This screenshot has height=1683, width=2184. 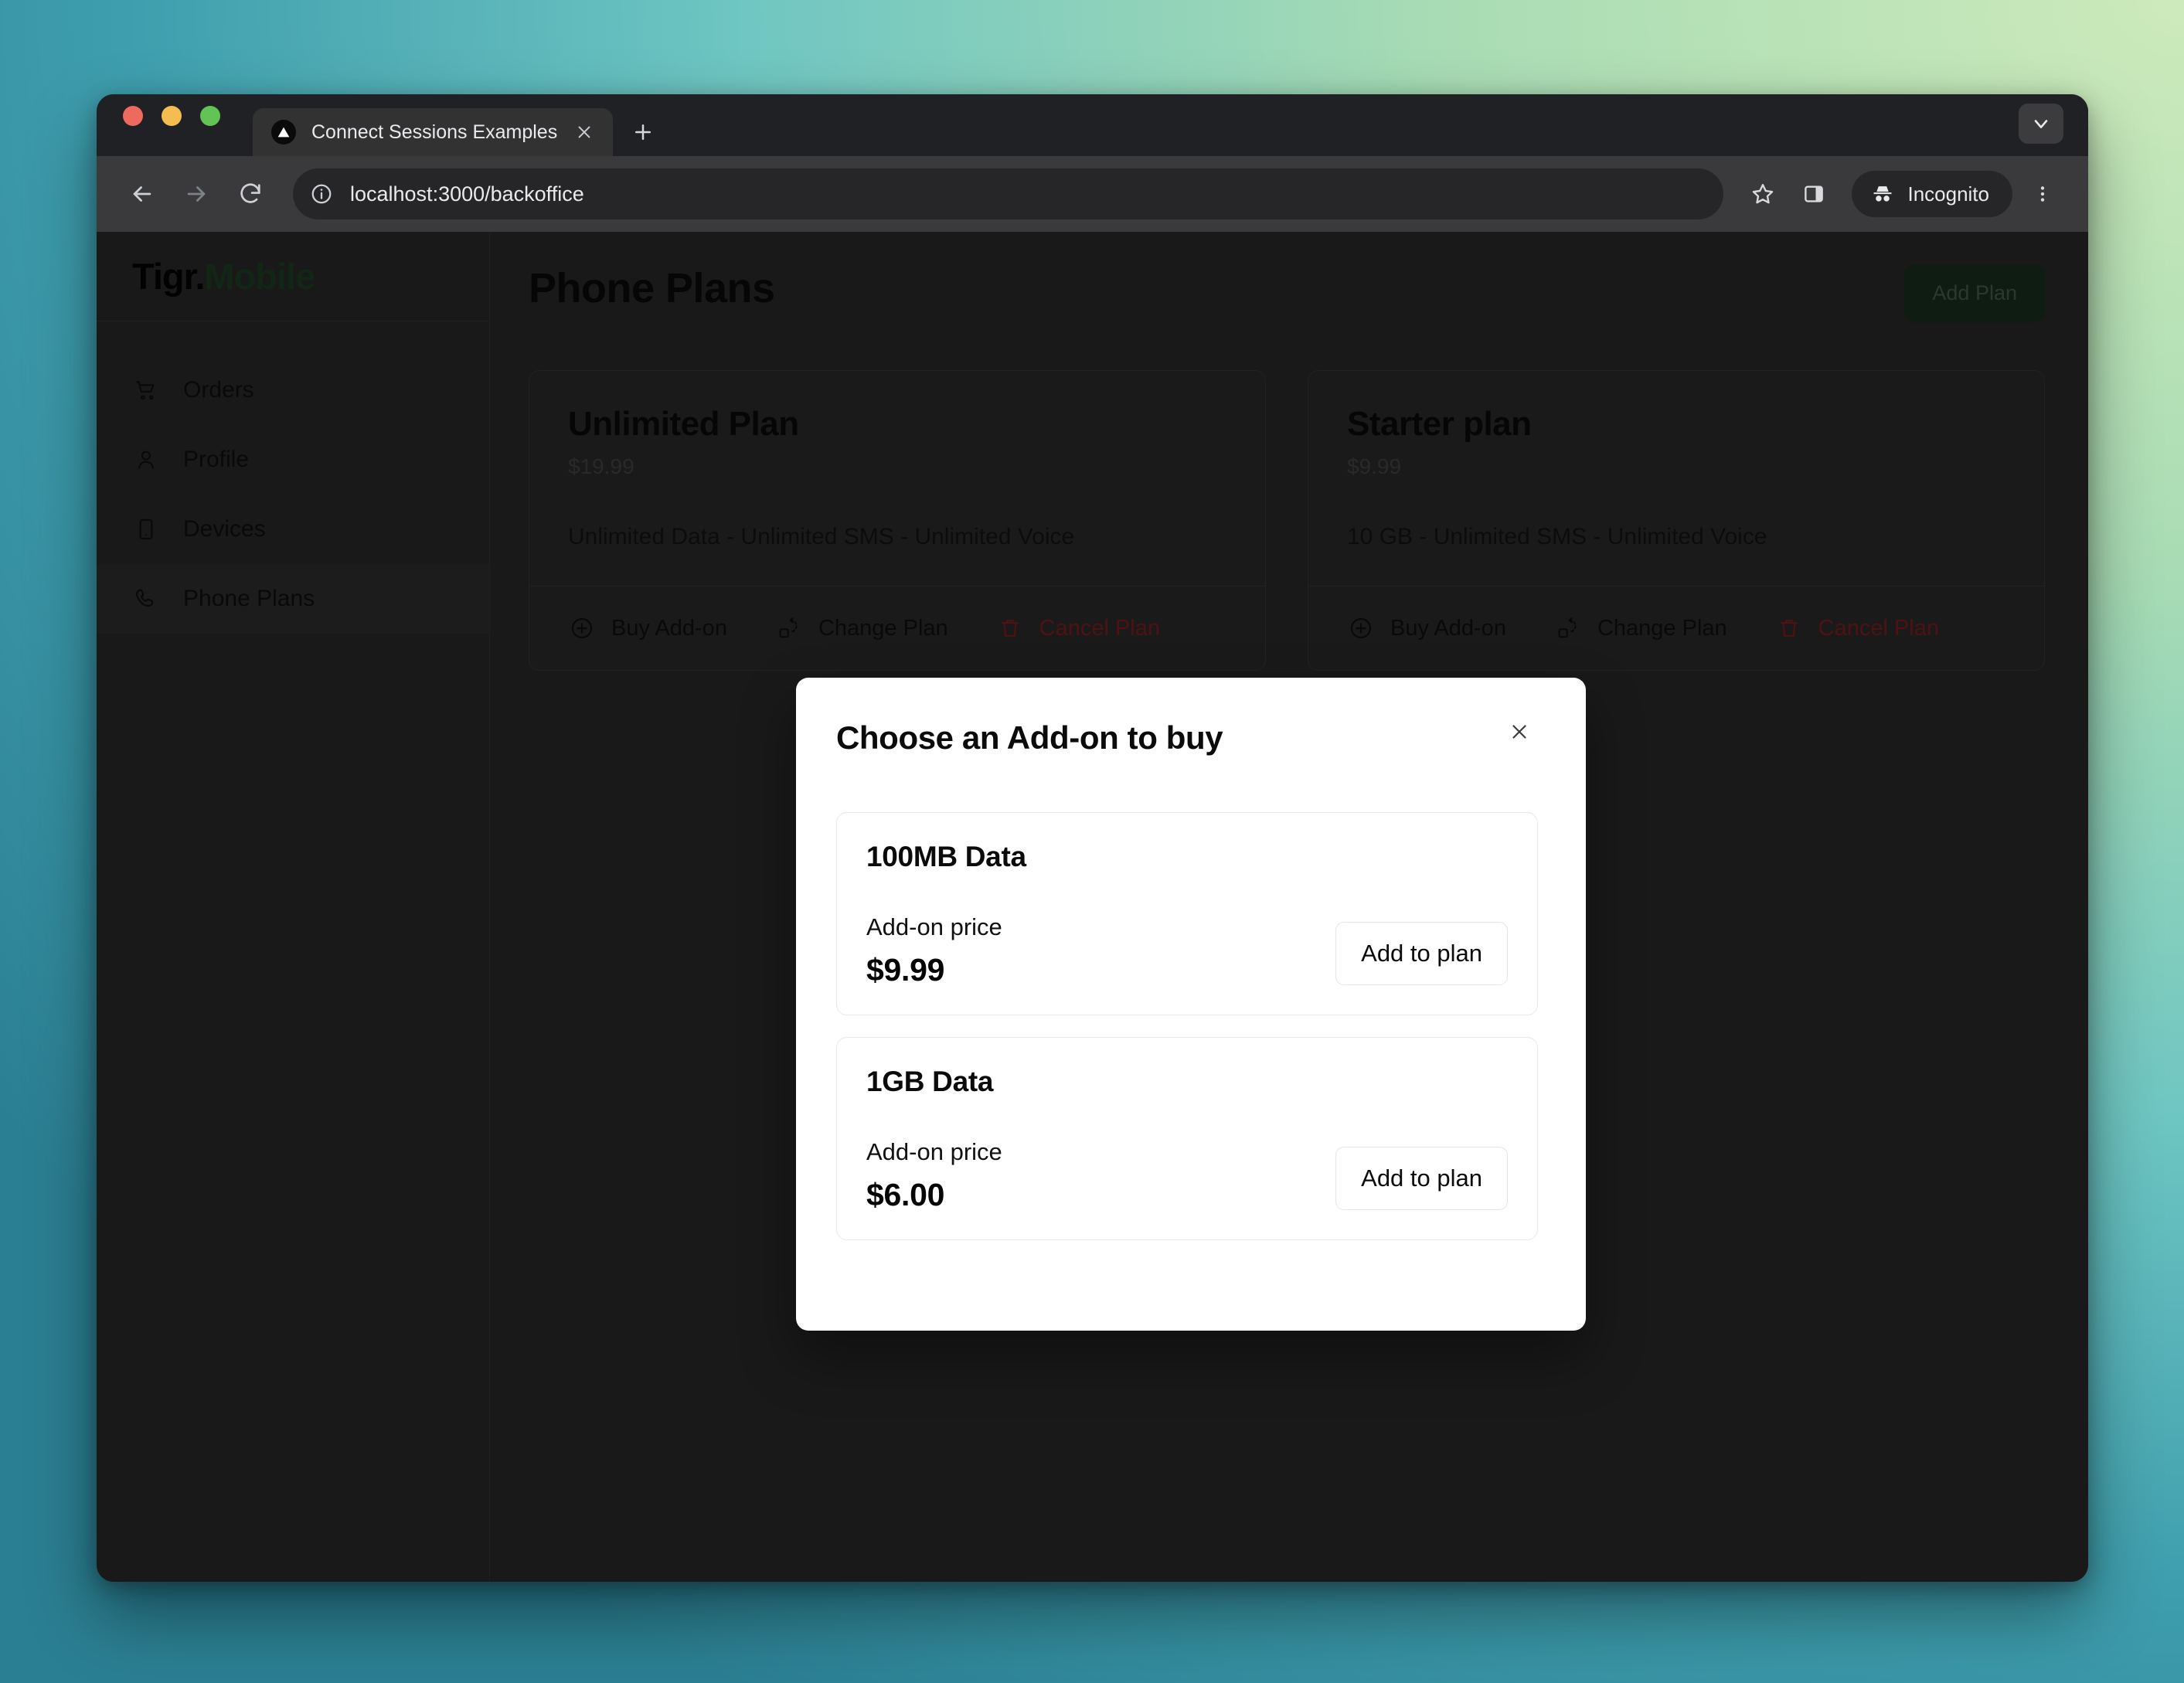 I want to click on tab-strip: Connect Sessions Examples, so click(x=1093, y=125).